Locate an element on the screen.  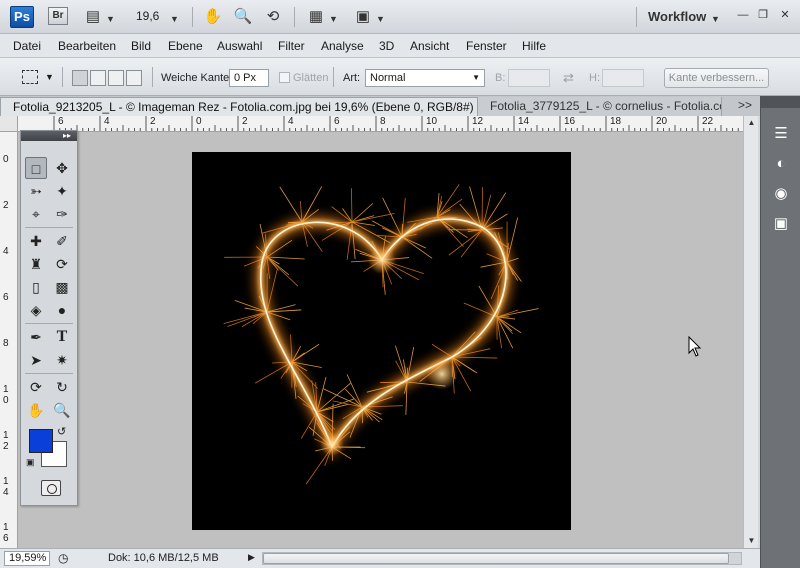
style-select: Normal ▼ is located at coordinates (425, 78).